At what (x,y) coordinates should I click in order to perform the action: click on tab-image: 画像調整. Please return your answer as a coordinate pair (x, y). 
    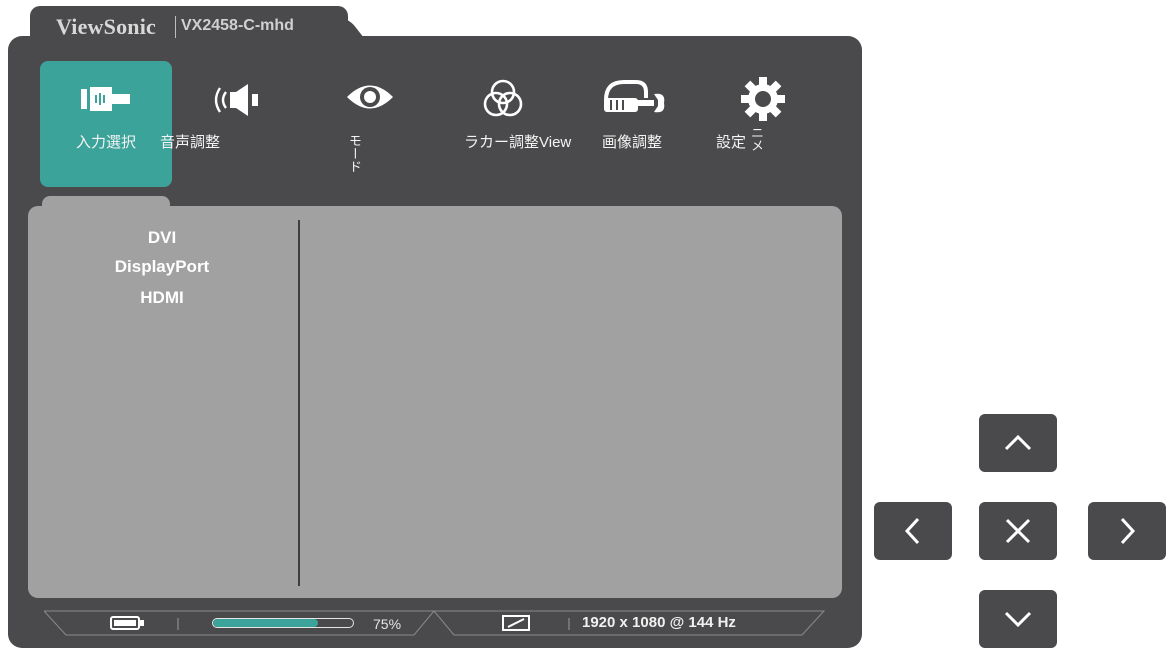
    Looking at the image, I should click on (638, 125).